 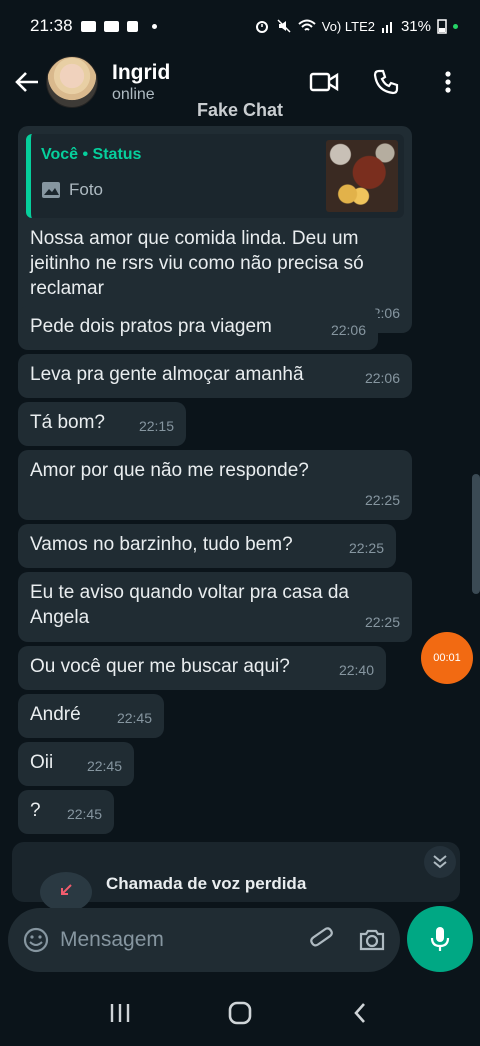 I want to click on message-text: Vamos no barzinho, tudo bem?, so click(x=161, y=544).